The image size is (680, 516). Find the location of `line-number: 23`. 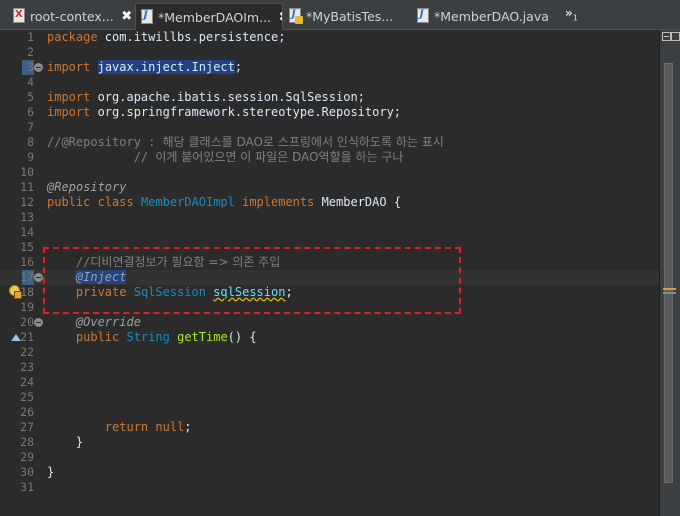

line-number: 23 is located at coordinates (27, 367).